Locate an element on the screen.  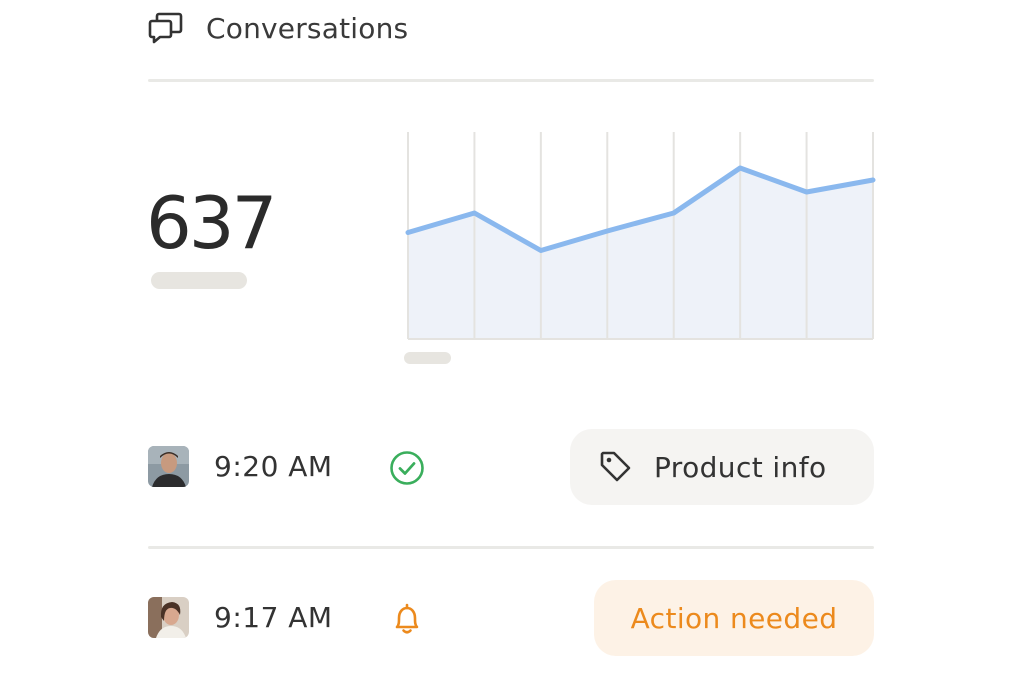
check-circle-icon is located at coordinates (407, 468).